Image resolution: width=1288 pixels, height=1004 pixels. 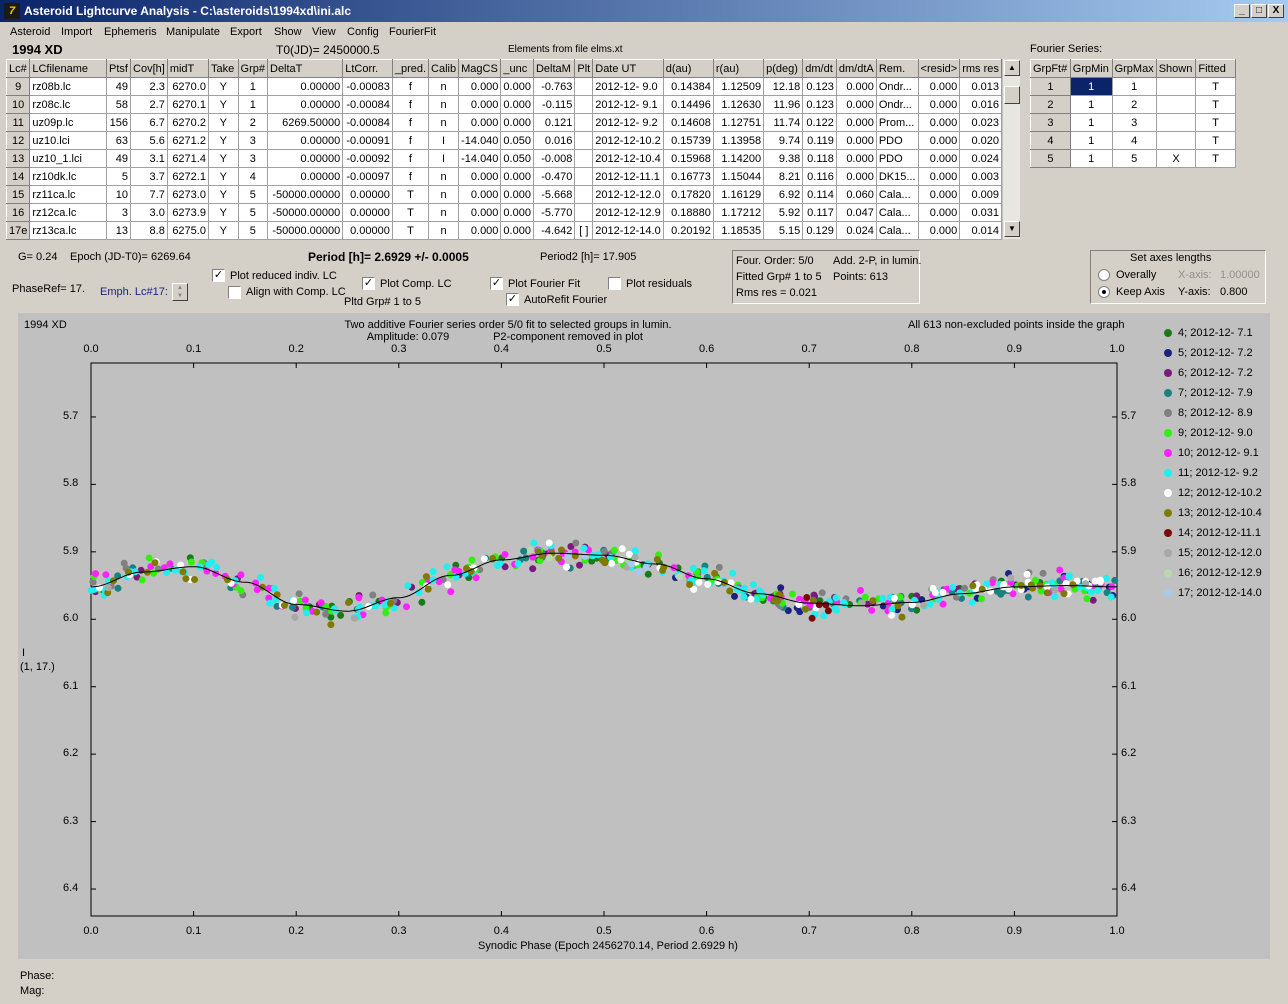 What do you see at coordinates (234, 292) in the screenshot?
I see `align-comp-checkbox` at bounding box center [234, 292].